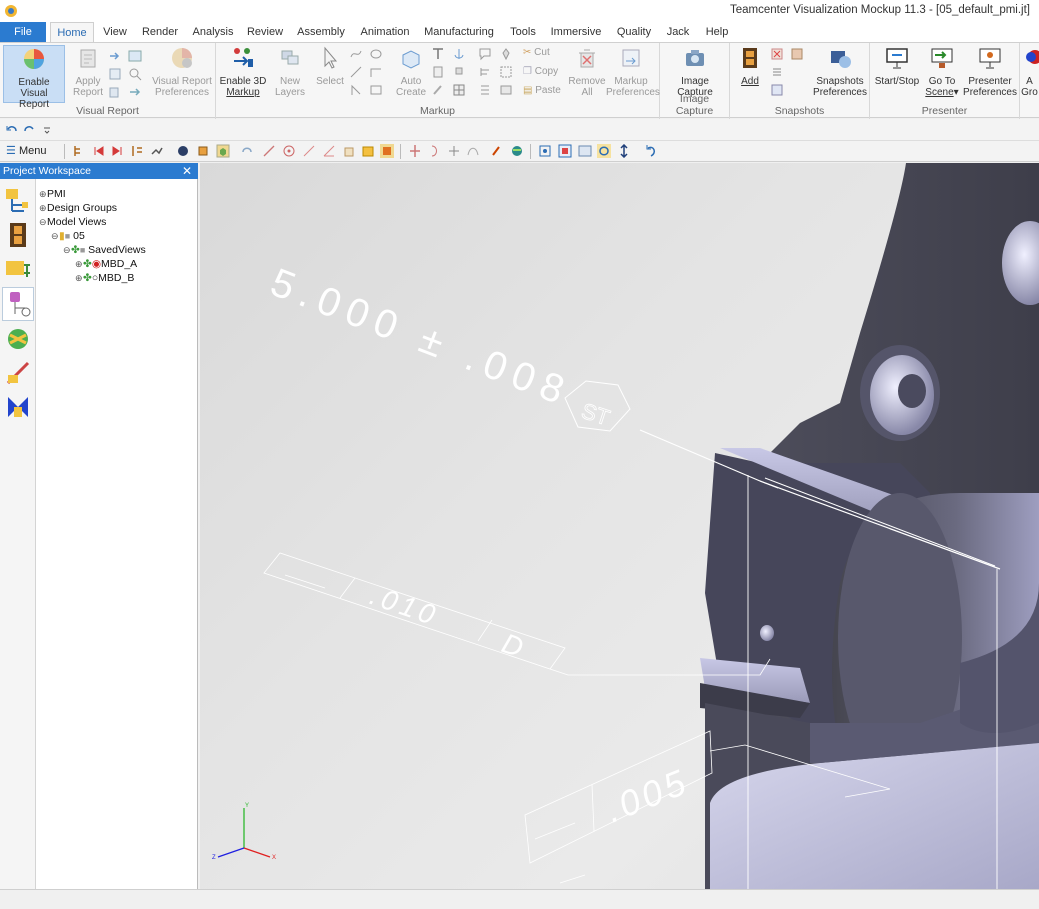  I want to click on structure-icon, so click(79, 151).